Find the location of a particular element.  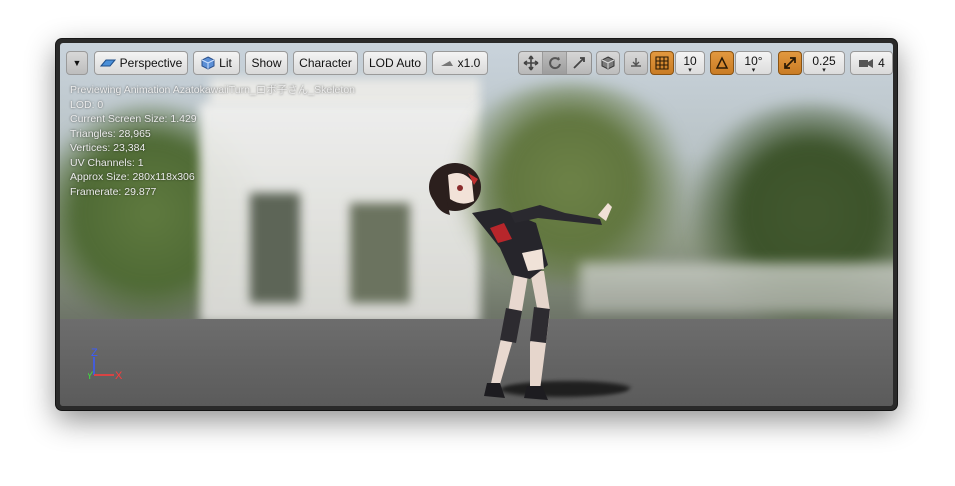

camera-speed-icon is located at coordinates (866, 63).